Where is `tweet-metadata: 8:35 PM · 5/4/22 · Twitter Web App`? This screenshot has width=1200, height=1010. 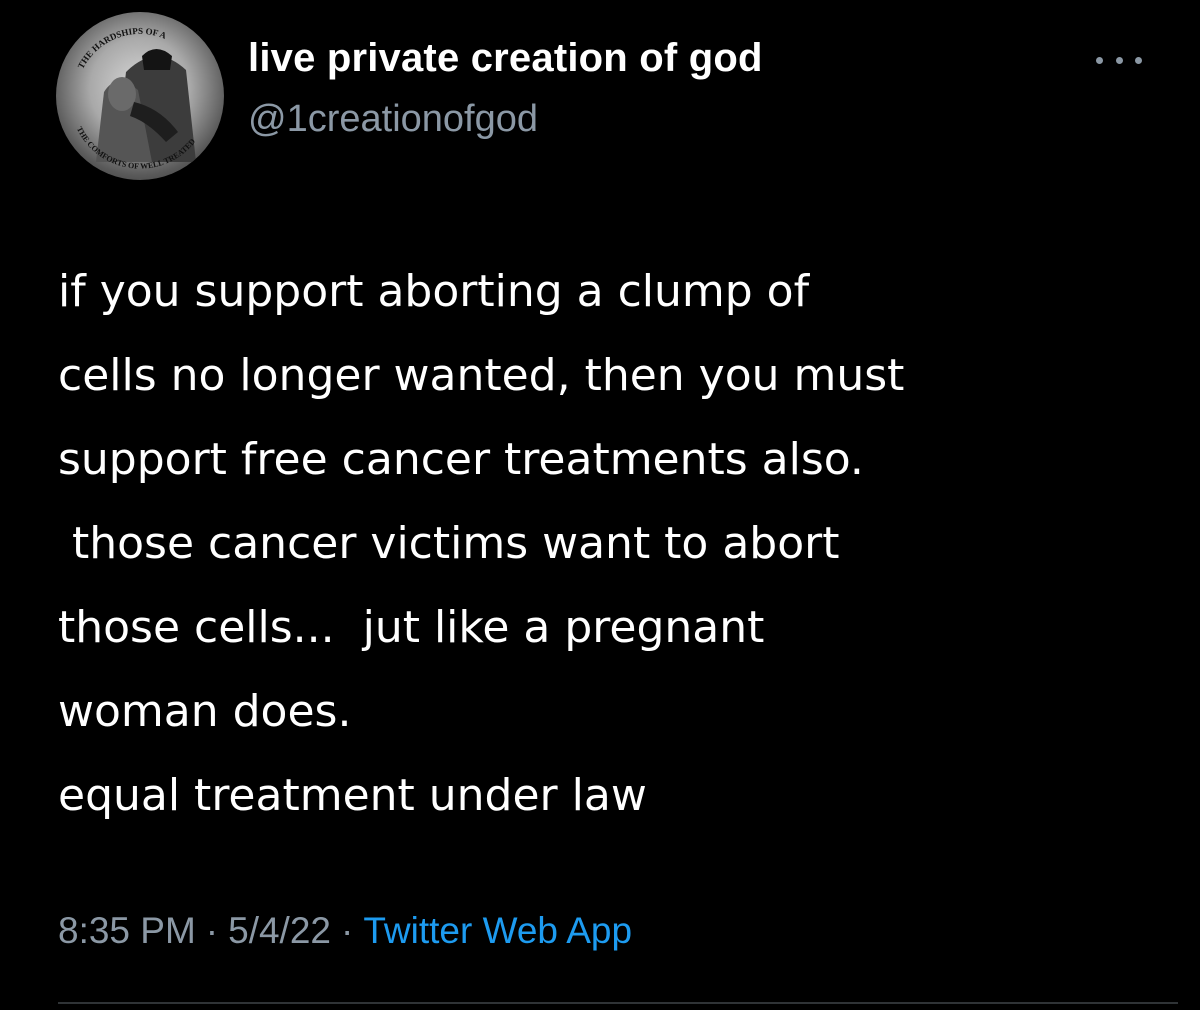
tweet-metadata: 8:35 PM · 5/4/22 · Twitter Web App is located at coordinates (345, 931).